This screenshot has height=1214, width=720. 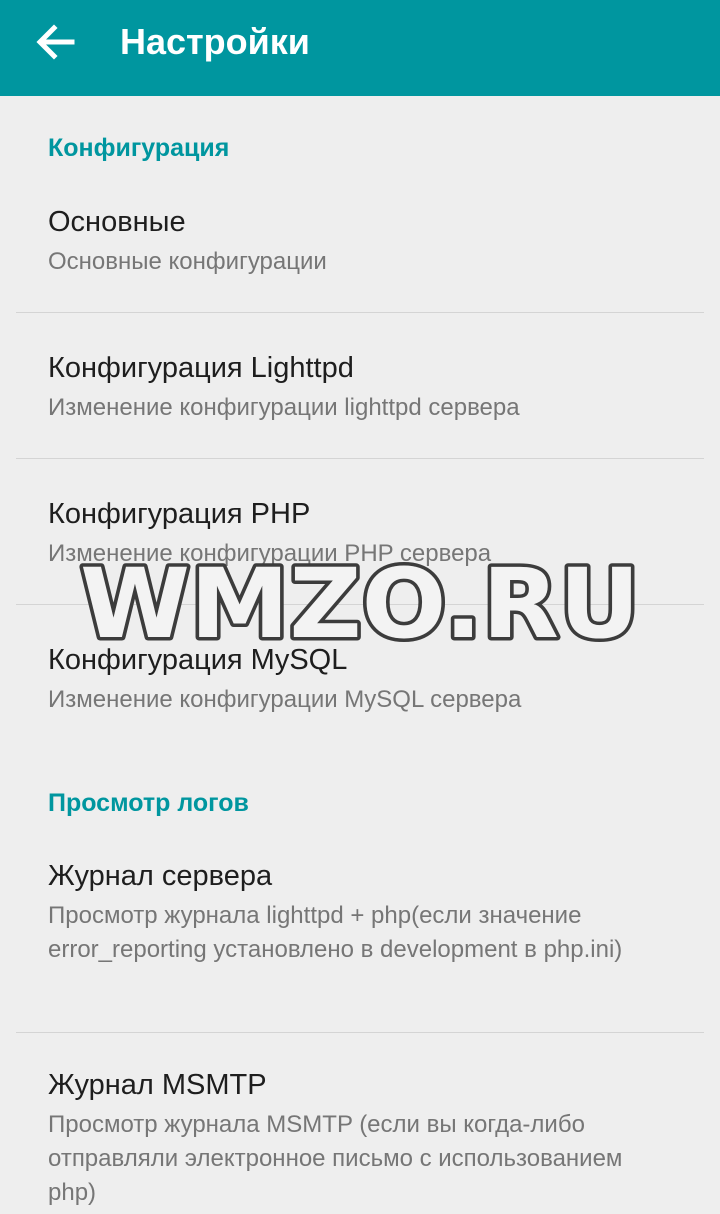 I want to click on back-button, so click(x=56, y=42).